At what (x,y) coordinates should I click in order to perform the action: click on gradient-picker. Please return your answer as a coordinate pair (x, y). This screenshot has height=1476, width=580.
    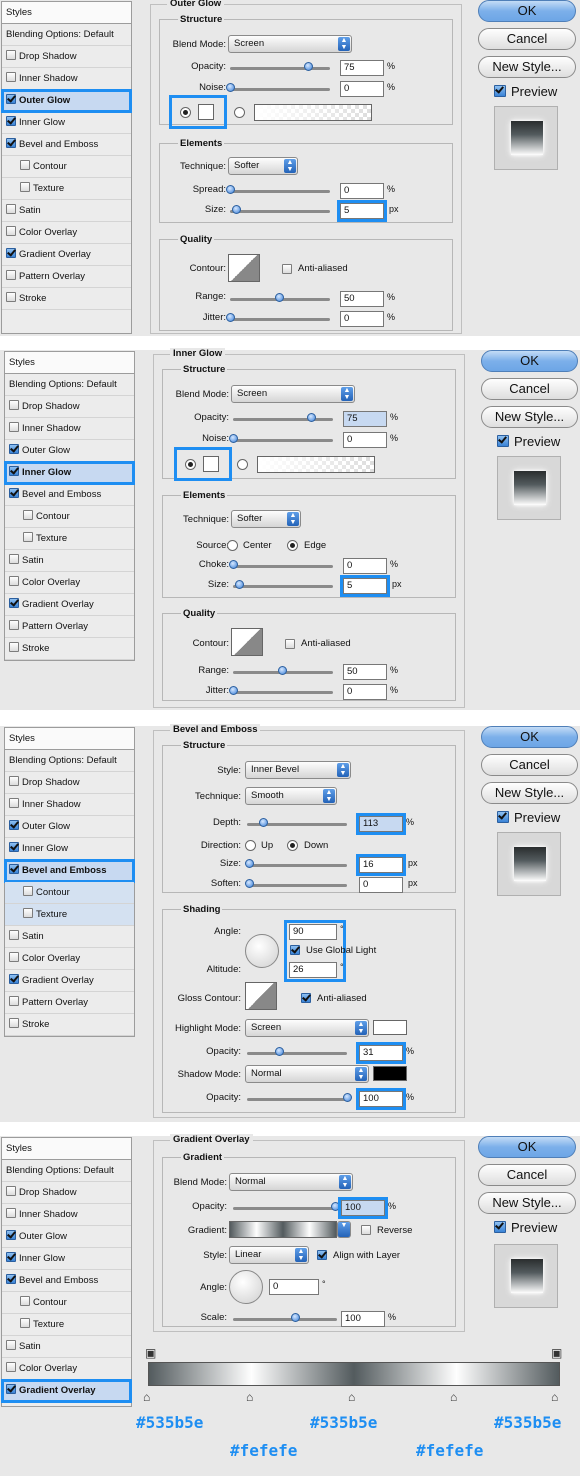
    Looking at the image, I should click on (283, 1229).